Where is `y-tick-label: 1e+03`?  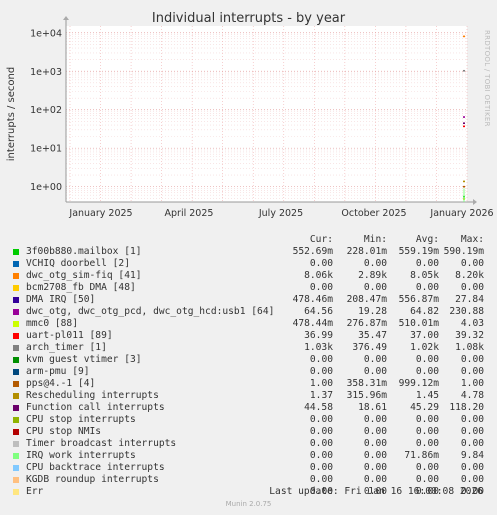 y-tick-label: 1e+03 is located at coordinates (46, 72).